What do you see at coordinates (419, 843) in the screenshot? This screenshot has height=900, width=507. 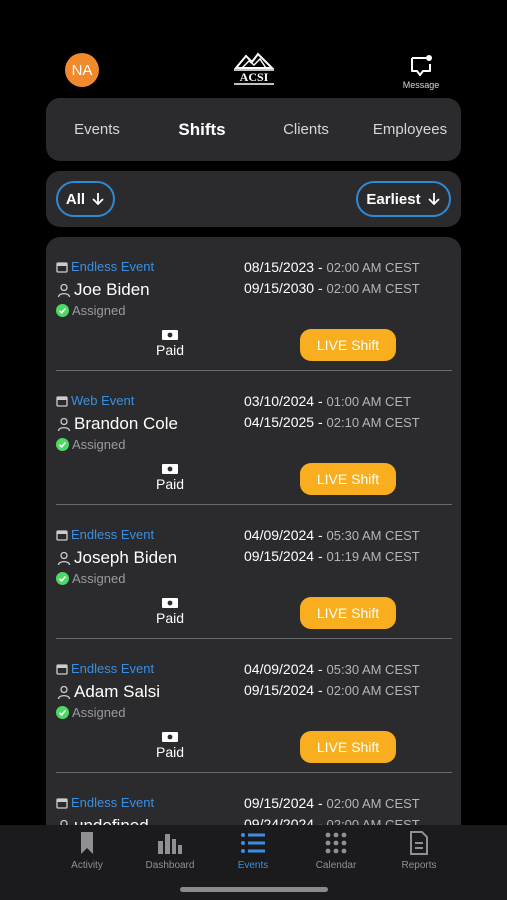 I see `document-icon` at bounding box center [419, 843].